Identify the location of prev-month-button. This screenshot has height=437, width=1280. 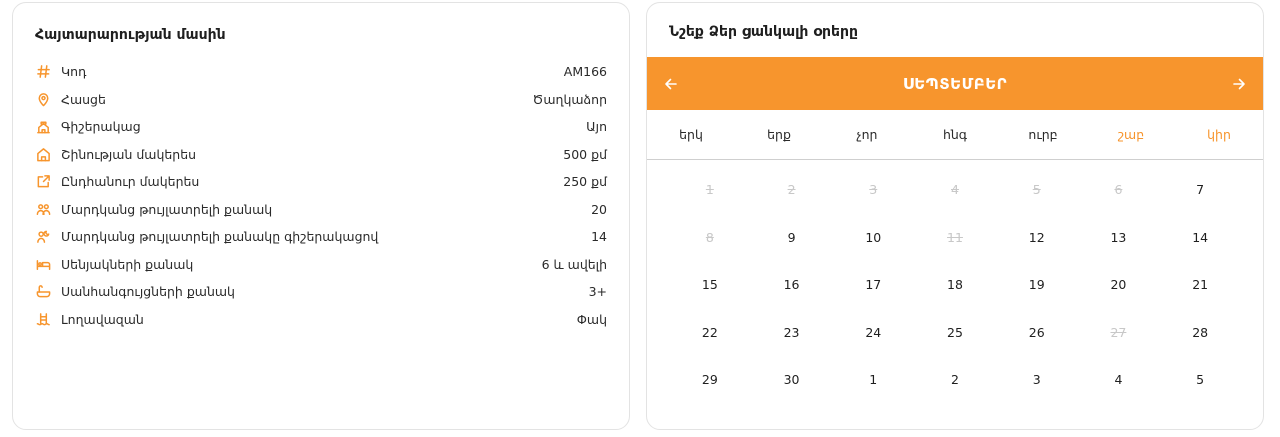
(671, 83).